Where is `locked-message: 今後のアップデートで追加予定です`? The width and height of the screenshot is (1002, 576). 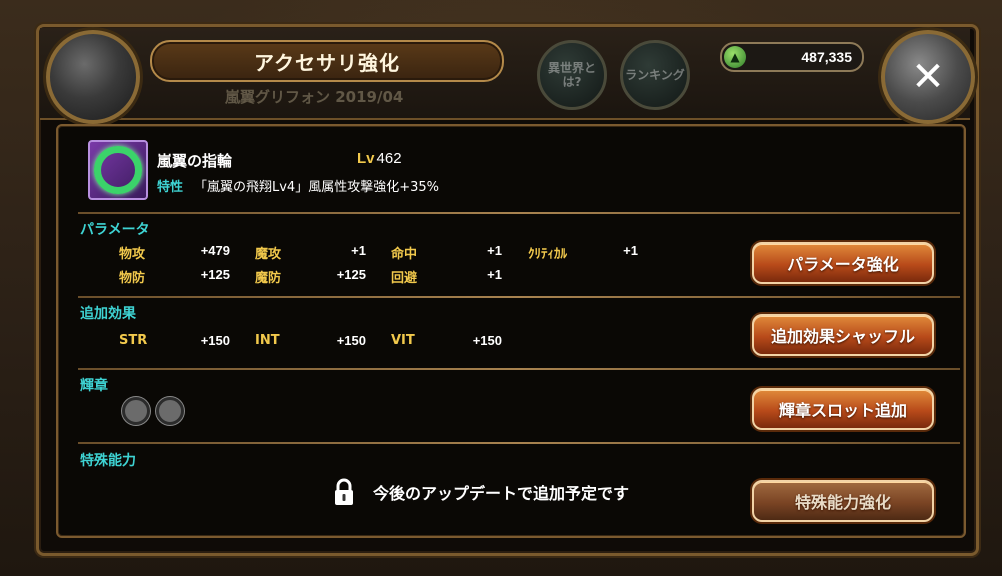
locked-message: 今後のアップデートで追加予定です is located at coordinates (501, 493).